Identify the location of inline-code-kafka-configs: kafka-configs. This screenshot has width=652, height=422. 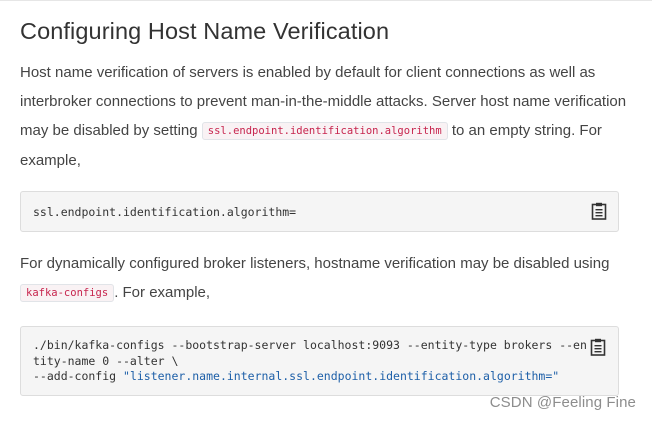
(67, 293).